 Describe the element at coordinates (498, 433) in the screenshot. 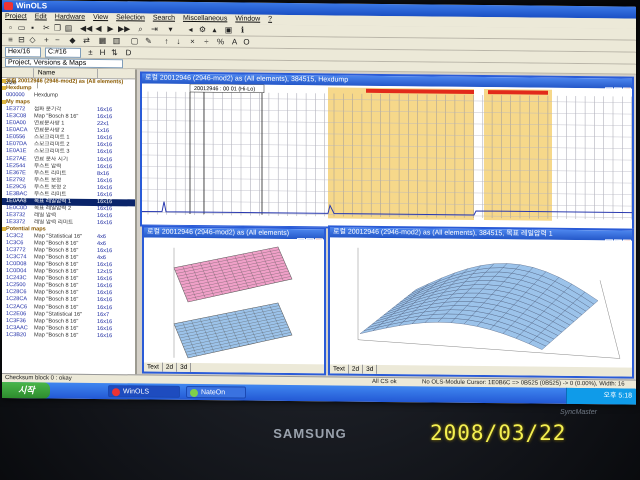

I see `photo-date-stamp: 2008/03/22` at that location.